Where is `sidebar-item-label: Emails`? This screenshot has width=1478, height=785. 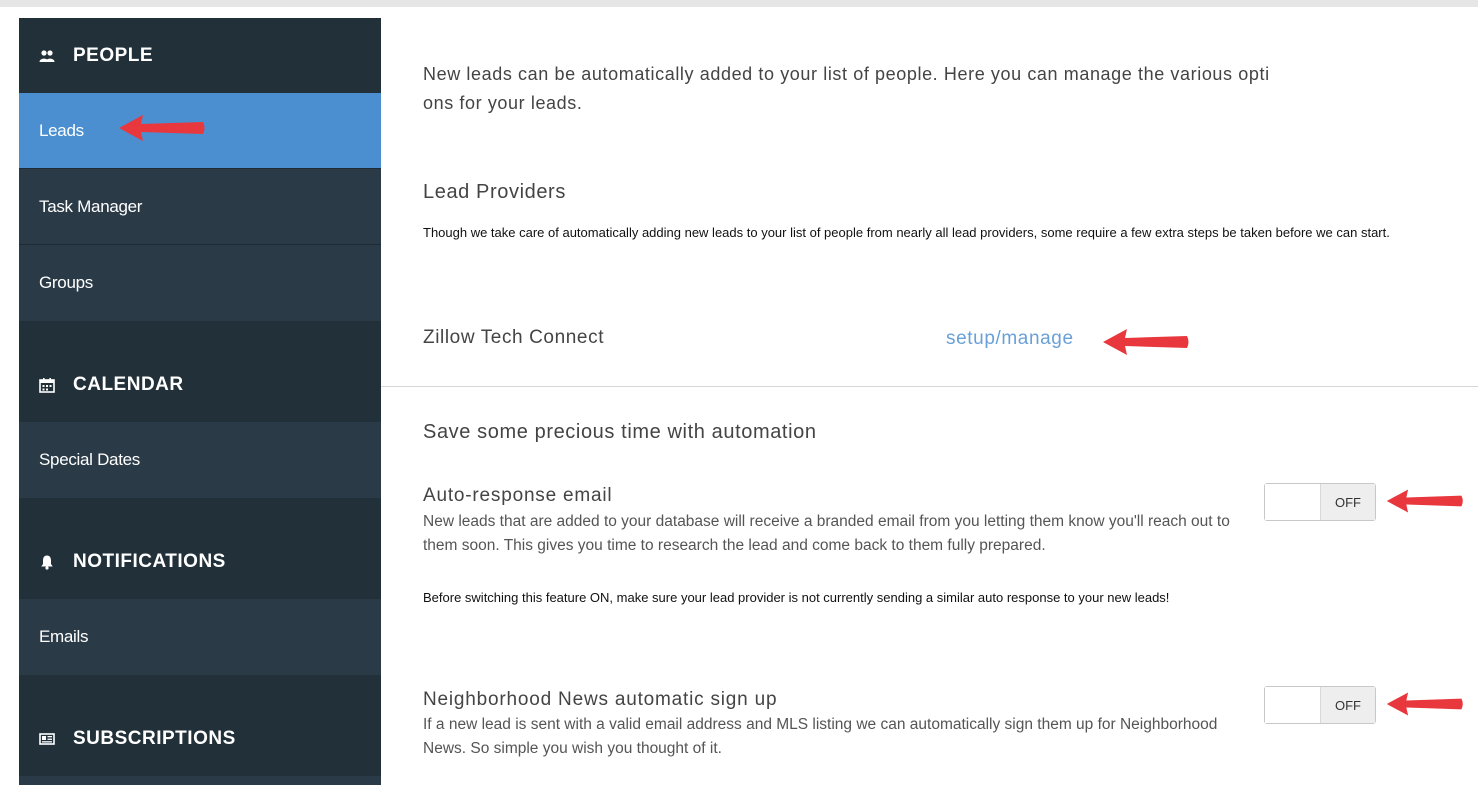
sidebar-item-label: Emails is located at coordinates (64, 636).